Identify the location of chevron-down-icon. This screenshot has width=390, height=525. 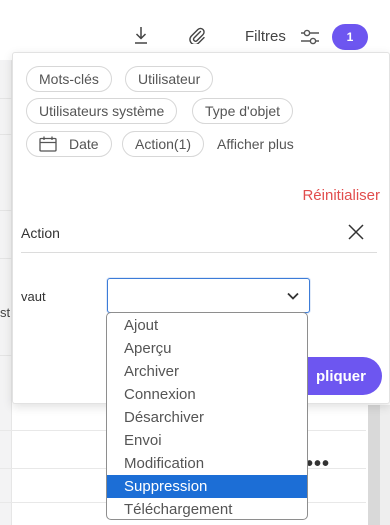
(293, 296).